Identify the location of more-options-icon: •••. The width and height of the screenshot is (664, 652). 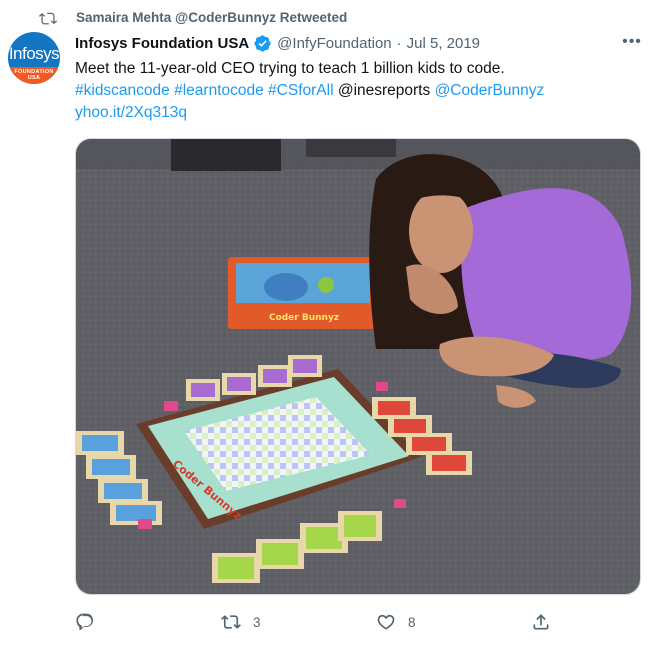
(632, 42).